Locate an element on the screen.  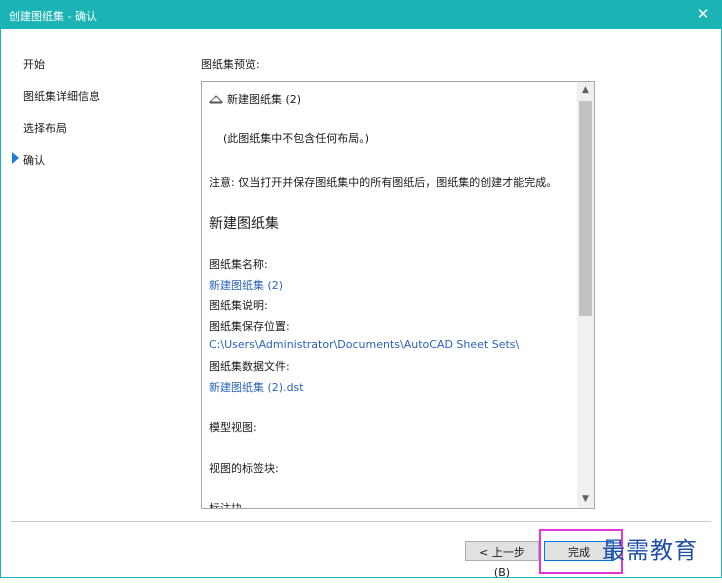
data-file-value: 新建图纸集 (2).dst is located at coordinates (256, 387).